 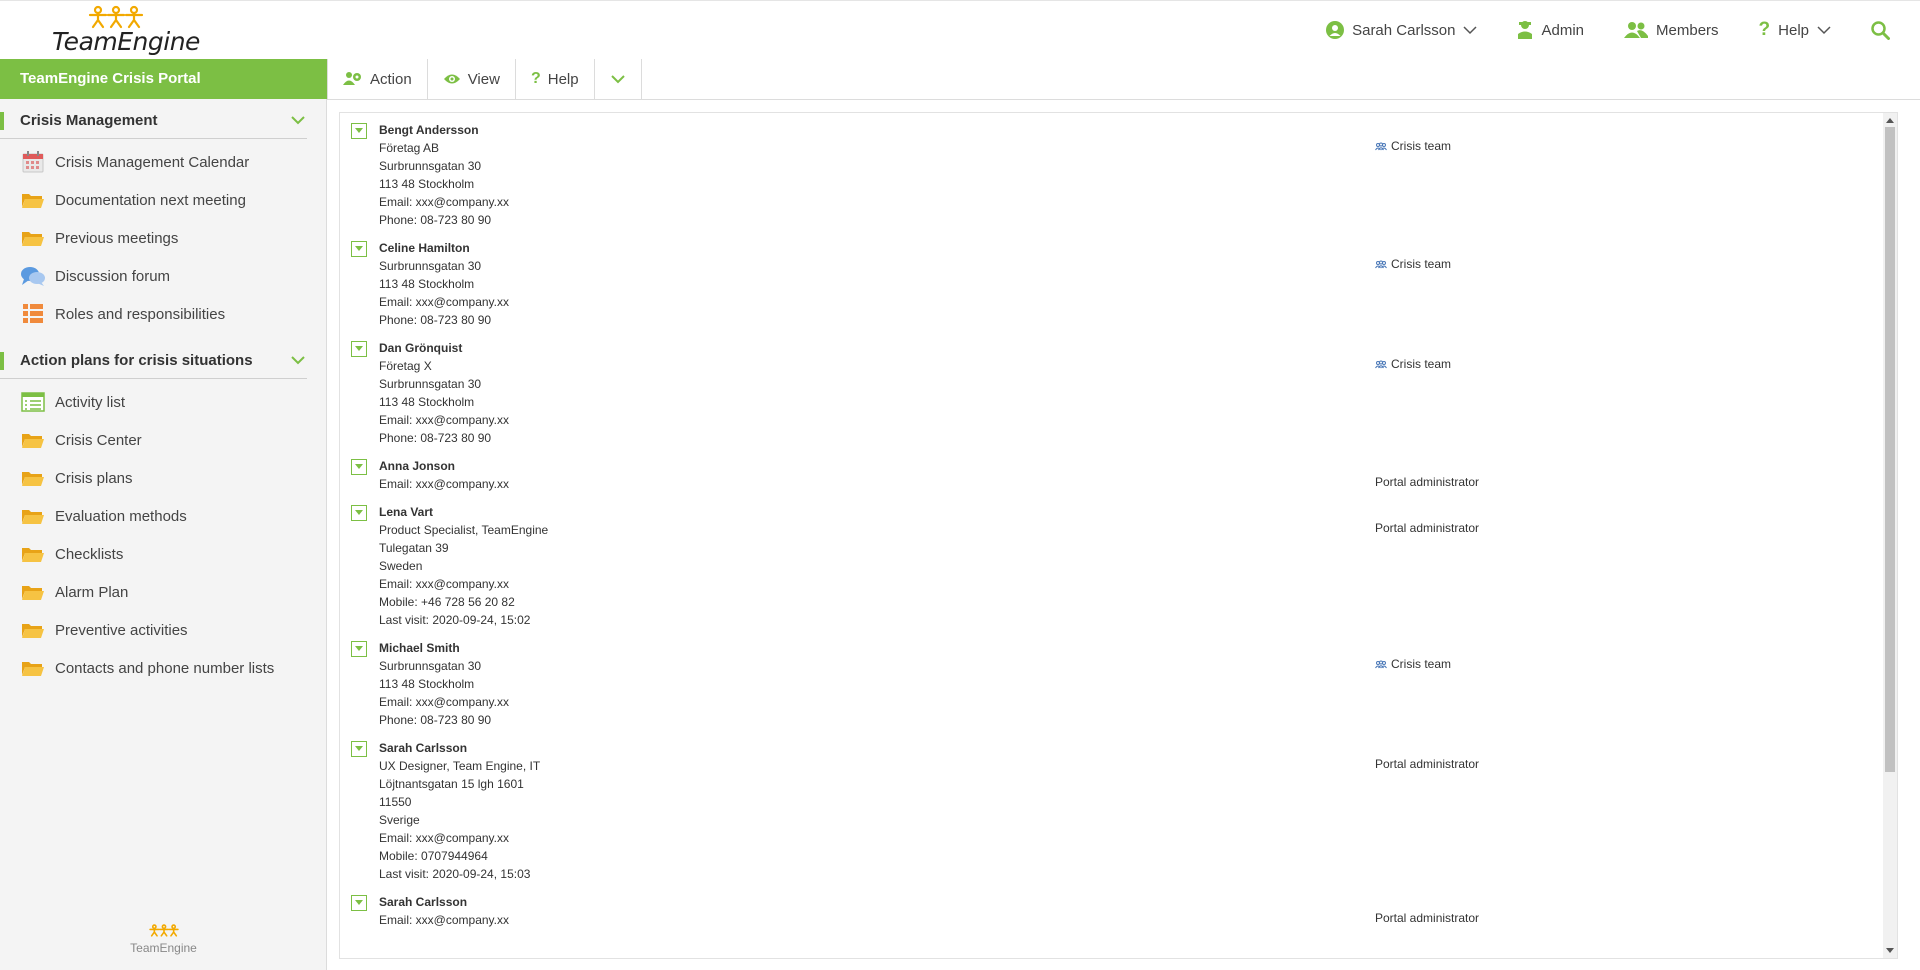 I want to click on admin-icon, so click(x=1525, y=30).